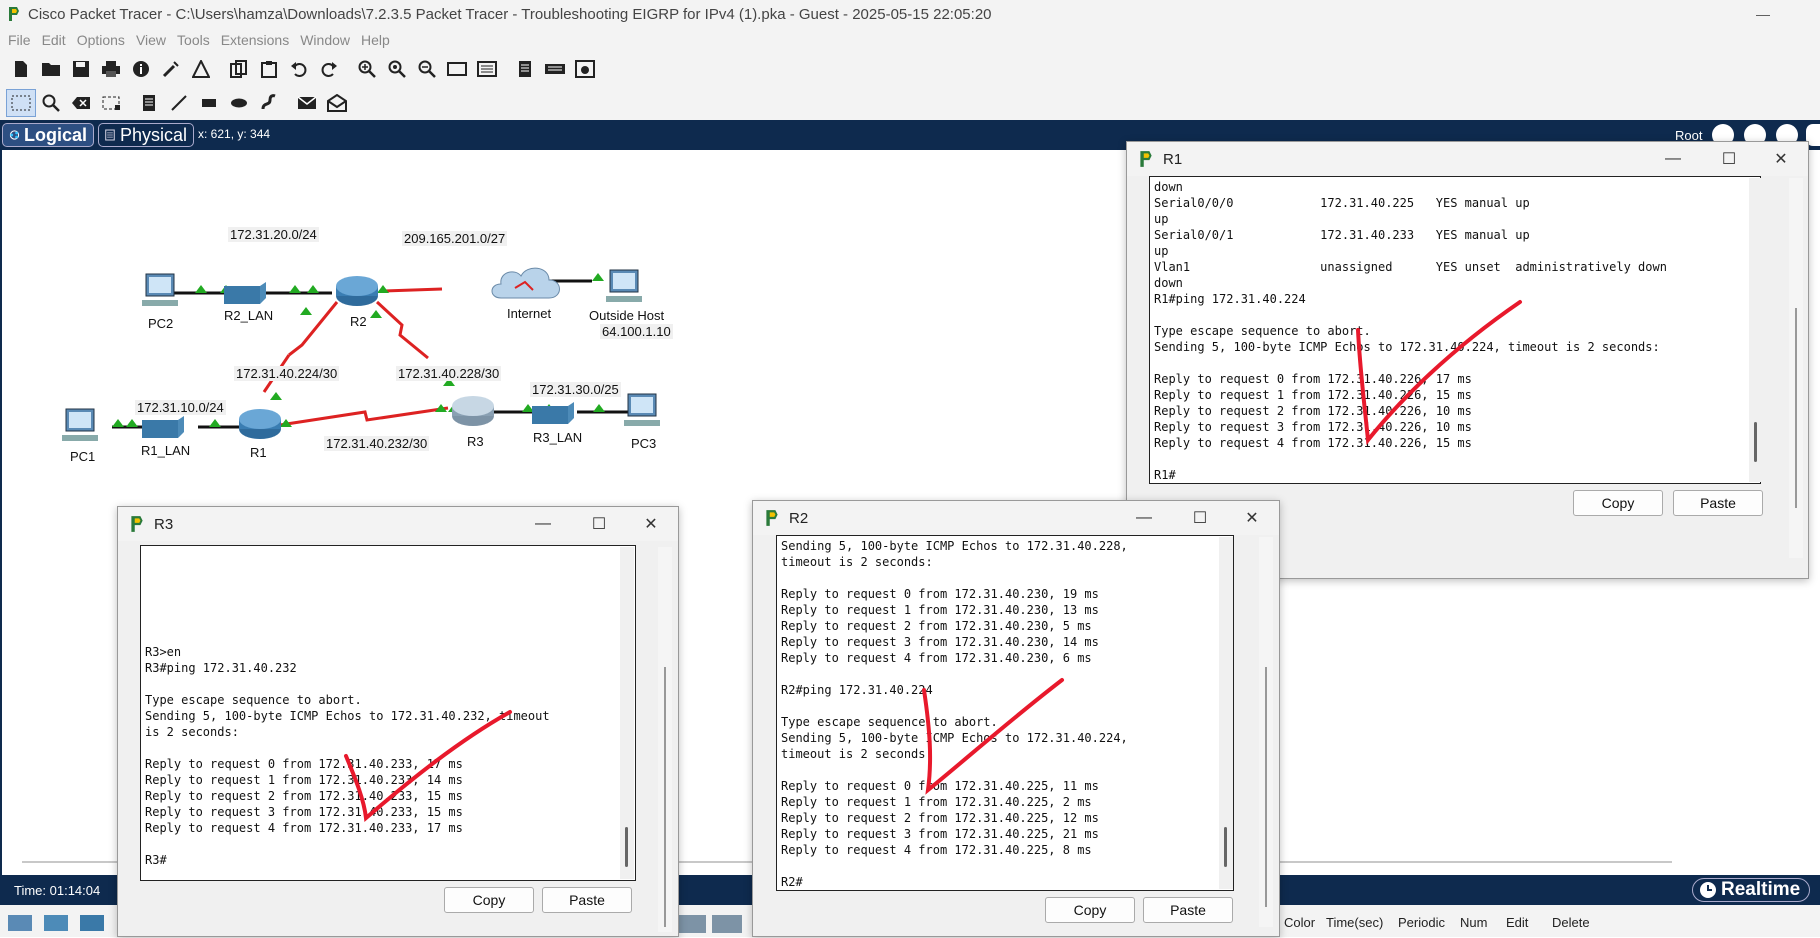 The width and height of the screenshot is (1820, 938). Describe the element at coordinates (325, 40) in the screenshot. I see `menu-window: Window` at that location.